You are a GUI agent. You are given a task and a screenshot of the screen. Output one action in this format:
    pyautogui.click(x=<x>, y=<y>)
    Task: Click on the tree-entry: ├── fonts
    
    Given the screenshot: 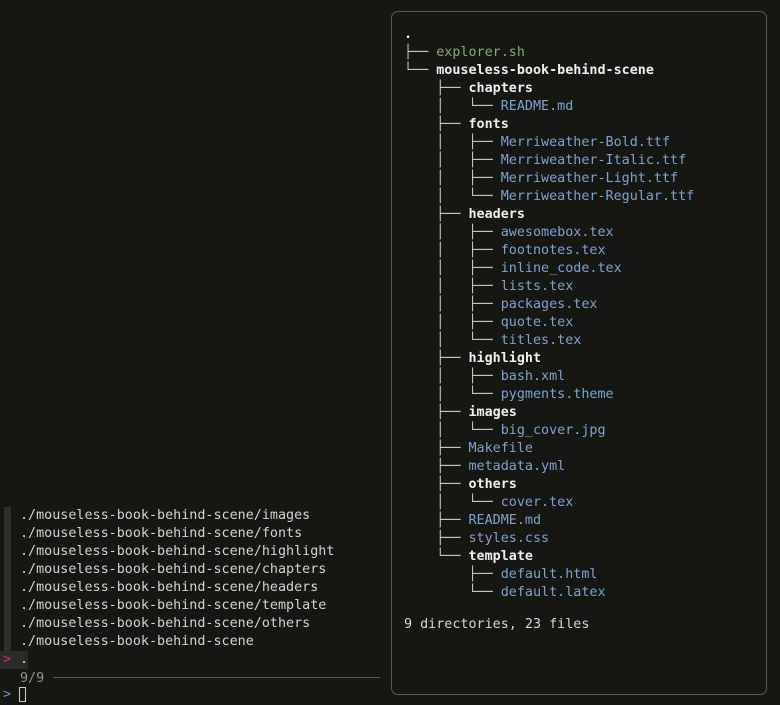 What is the action you would take?
    pyautogui.click(x=456, y=125)
    